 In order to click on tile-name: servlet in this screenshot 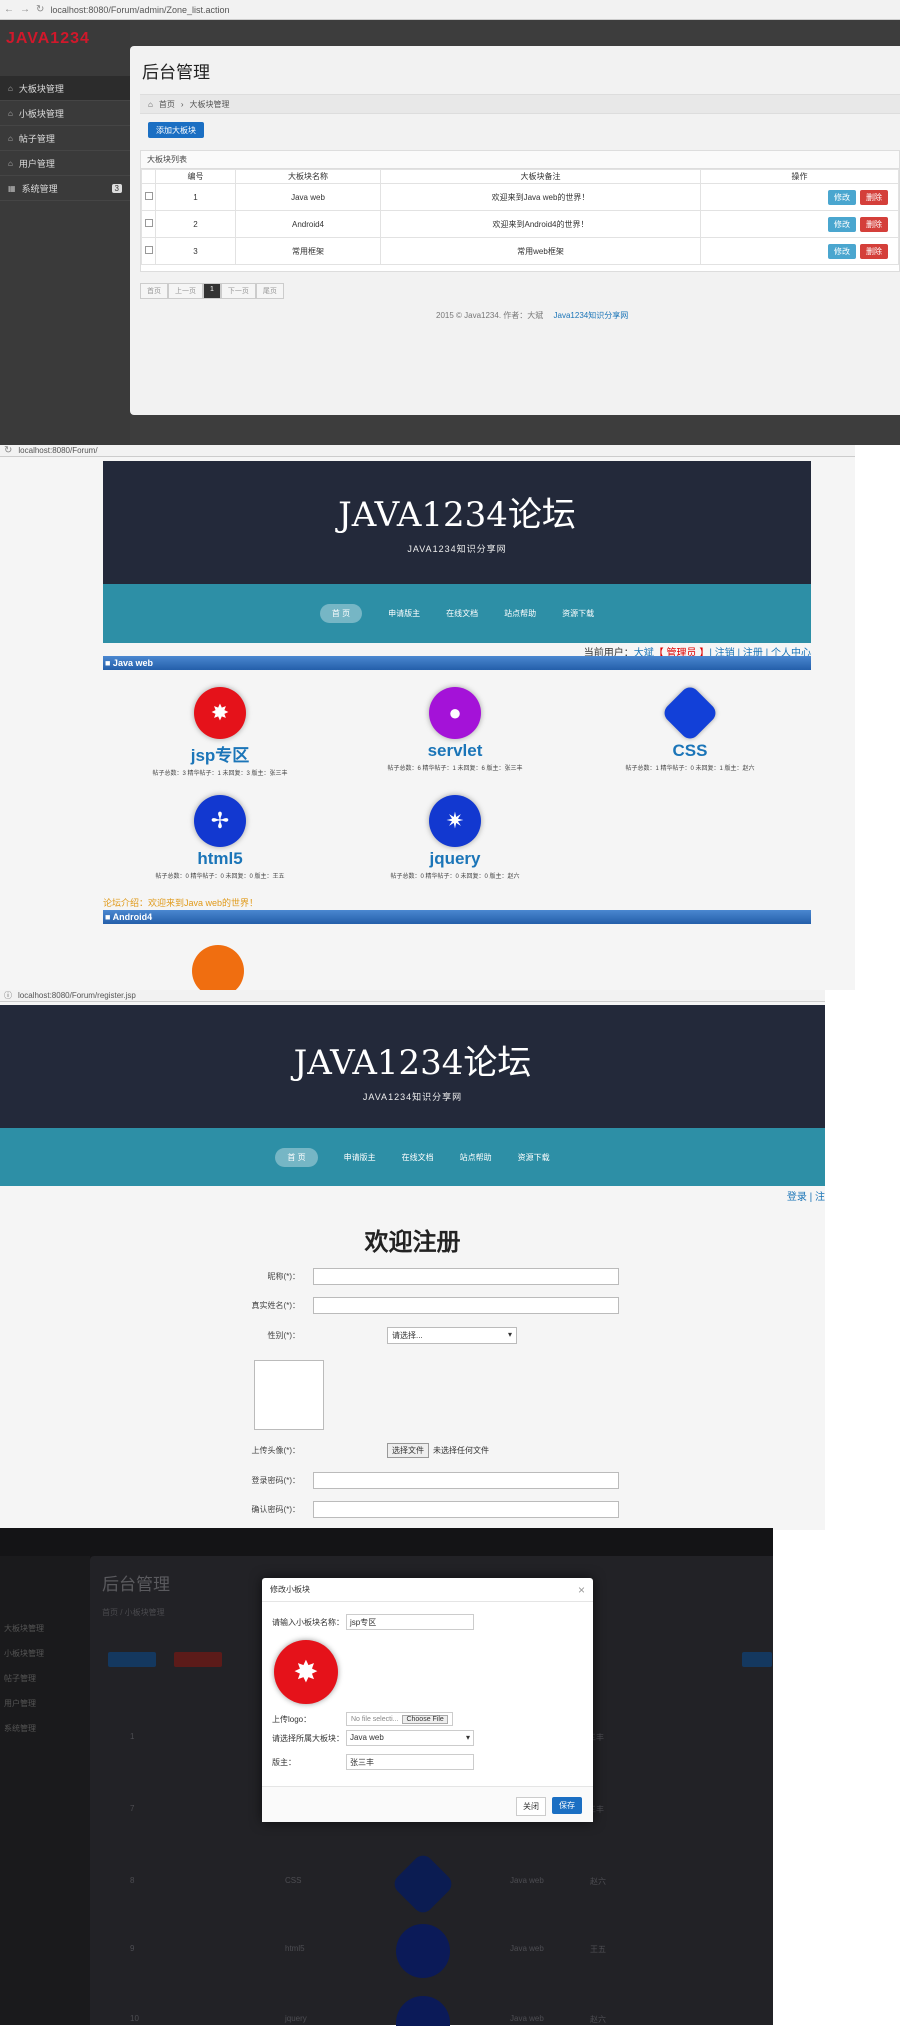, I will do `click(455, 751)`.